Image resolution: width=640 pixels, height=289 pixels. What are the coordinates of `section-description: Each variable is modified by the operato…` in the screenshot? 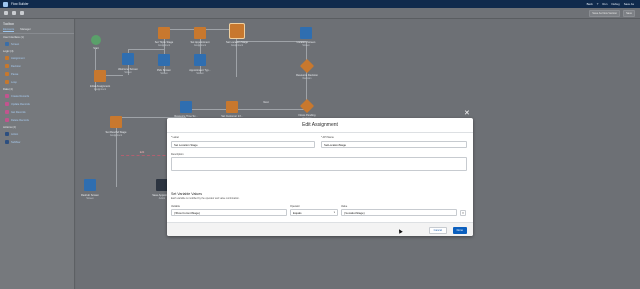 It's located at (205, 198).